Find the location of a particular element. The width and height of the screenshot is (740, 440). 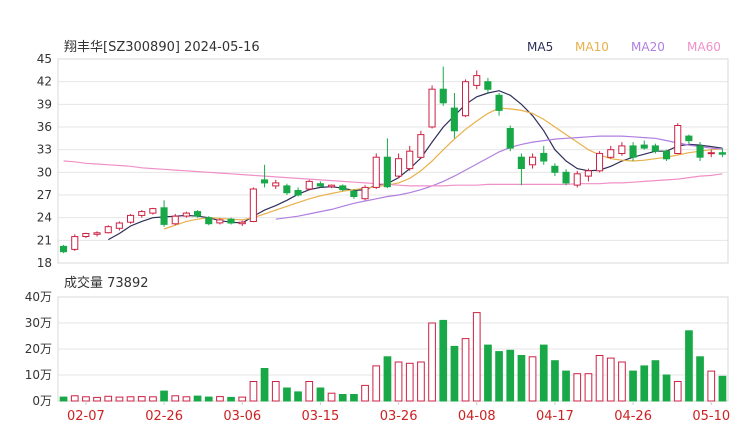

date-tick-label: 03-15 is located at coordinates (321, 416).